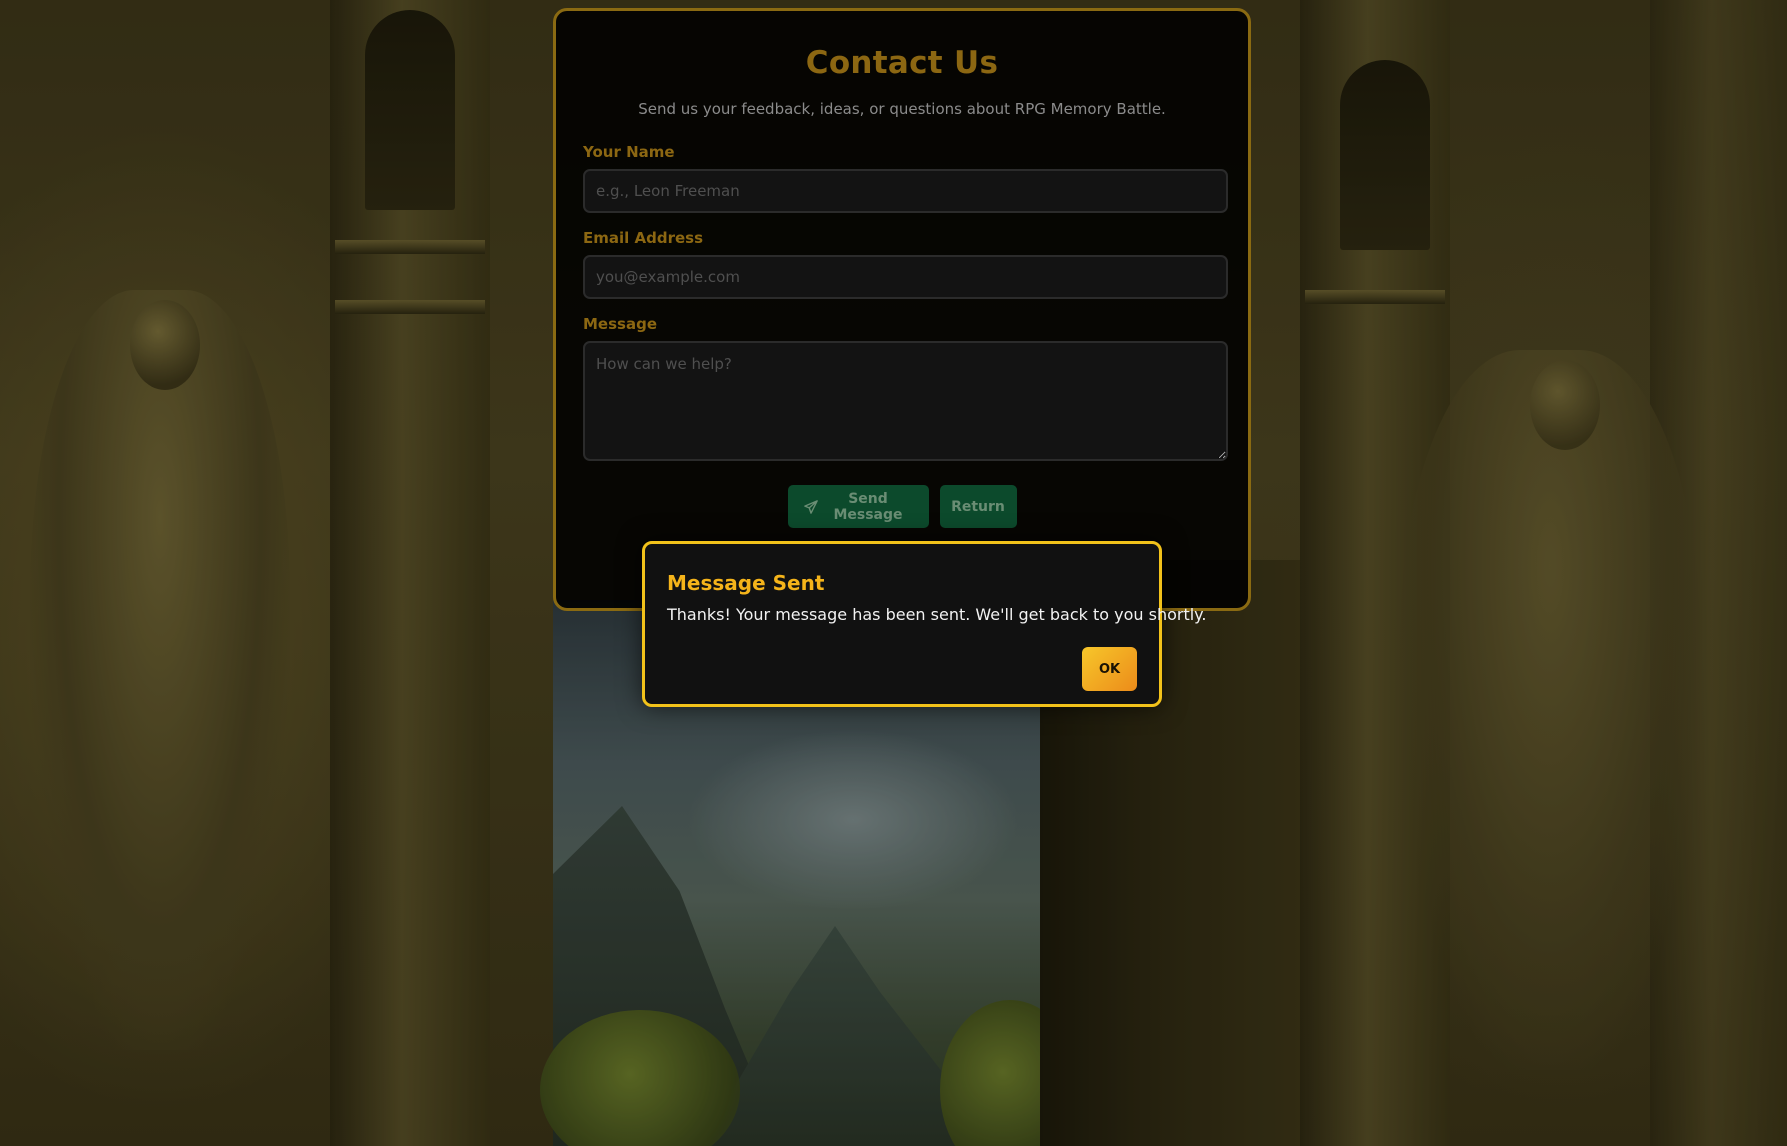 Image resolution: width=1787 pixels, height=1146 pixels. Describe the element at coordinates (905, 277) in the screenshot. I see `email-input` at that location.